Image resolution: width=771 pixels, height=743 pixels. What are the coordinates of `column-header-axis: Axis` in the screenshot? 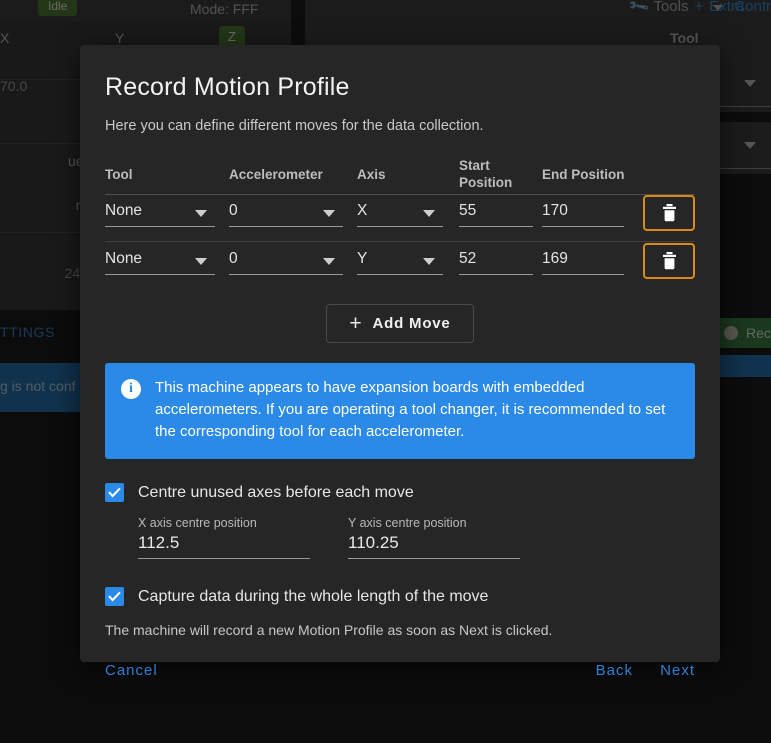 It's located at (371, 174).